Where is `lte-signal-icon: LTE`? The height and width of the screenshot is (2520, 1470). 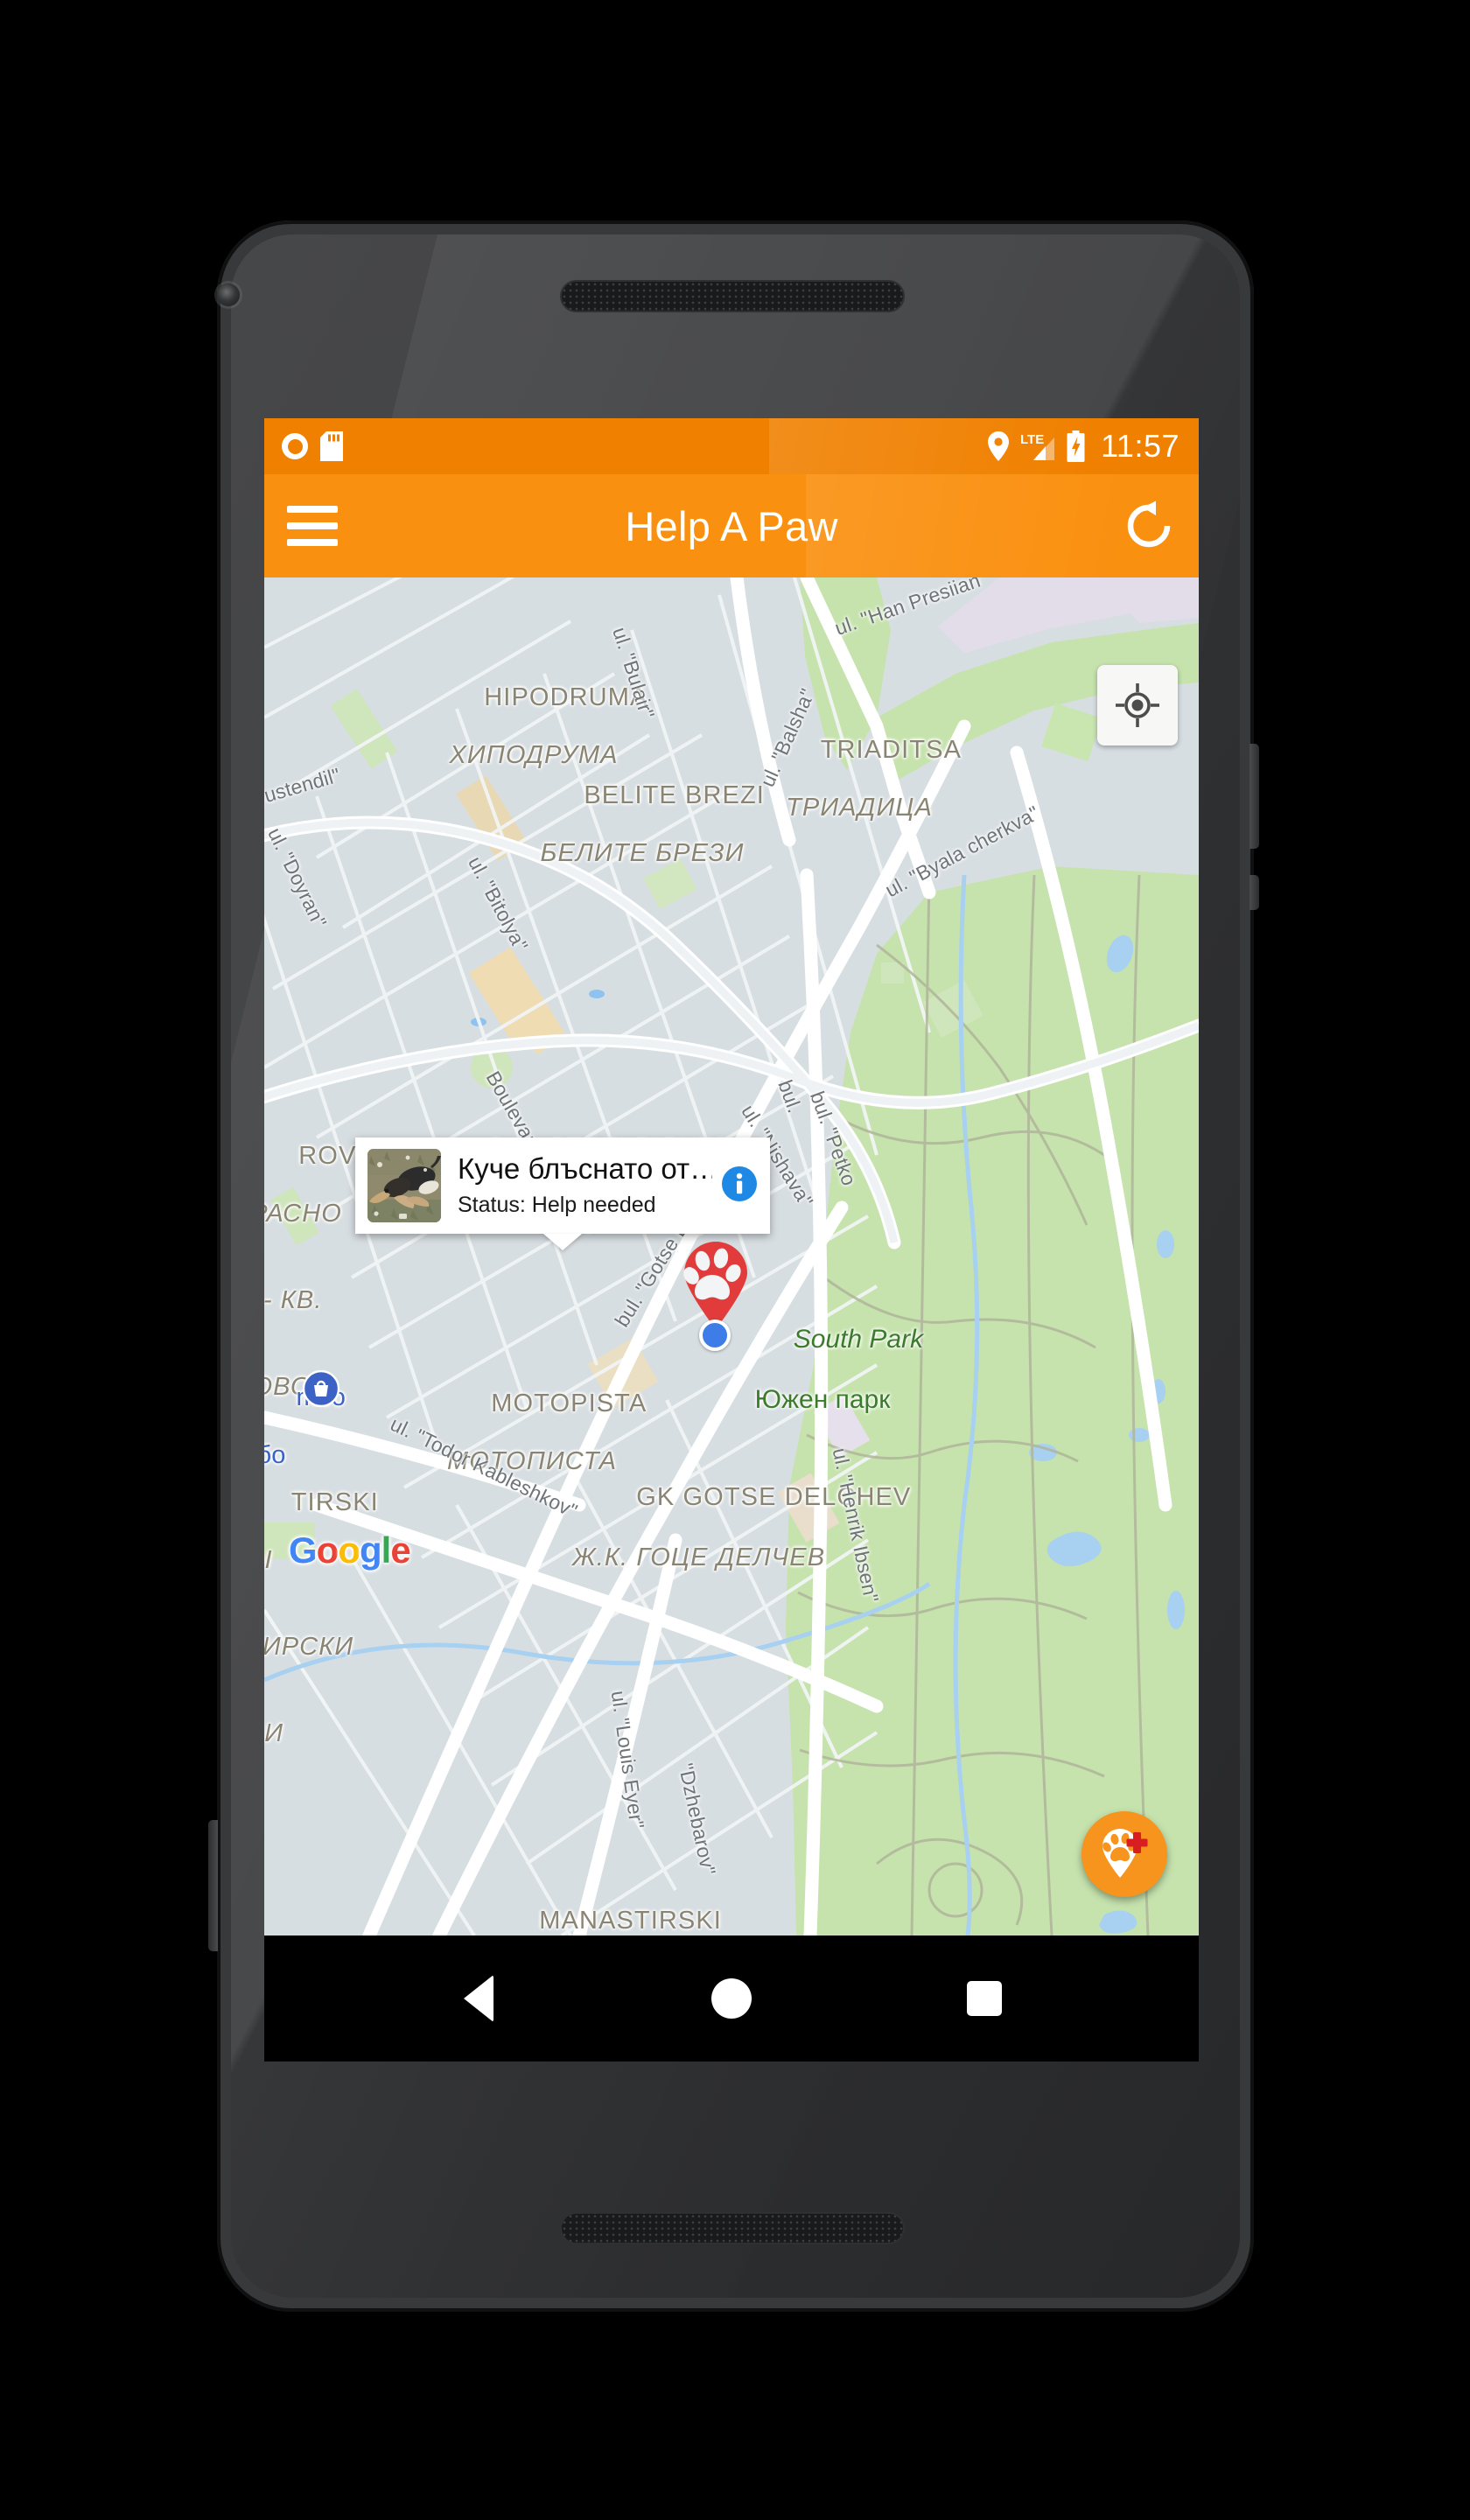 lte-signal-icon: LTE is located at coordinates (1037, 446).